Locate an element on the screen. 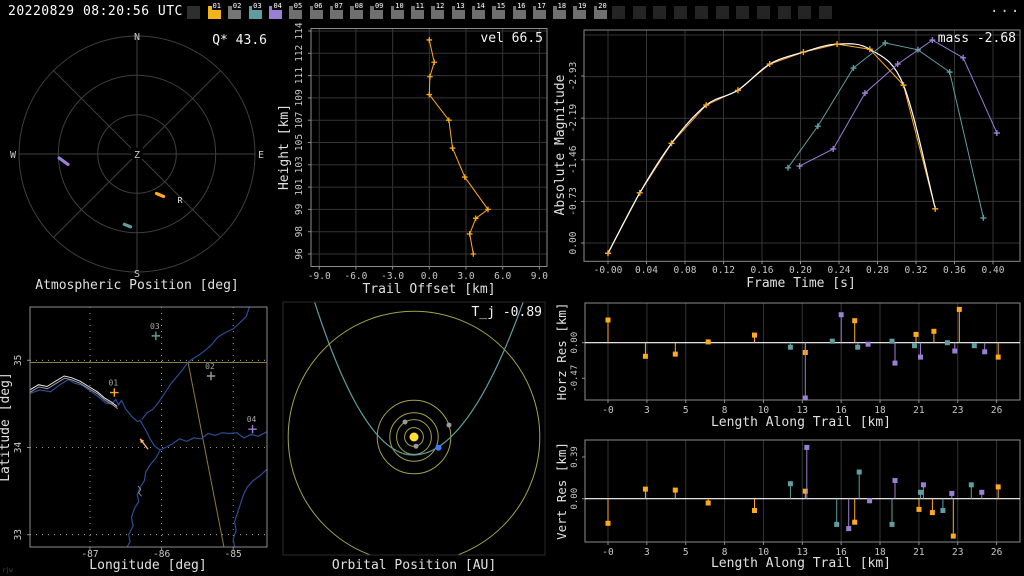  station-label-01: 01 is located at coordinates (114, 383).